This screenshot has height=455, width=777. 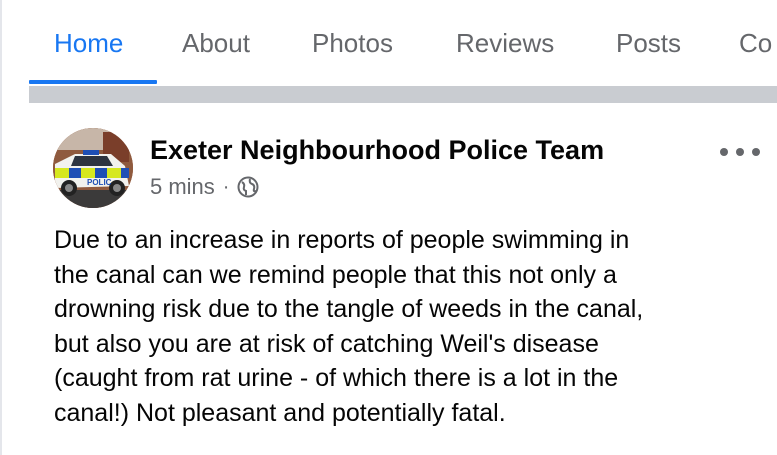 What do you see at coordinates (403, 94) in the screenshot?
I see `section-divider` at bounding box center [403, 94].